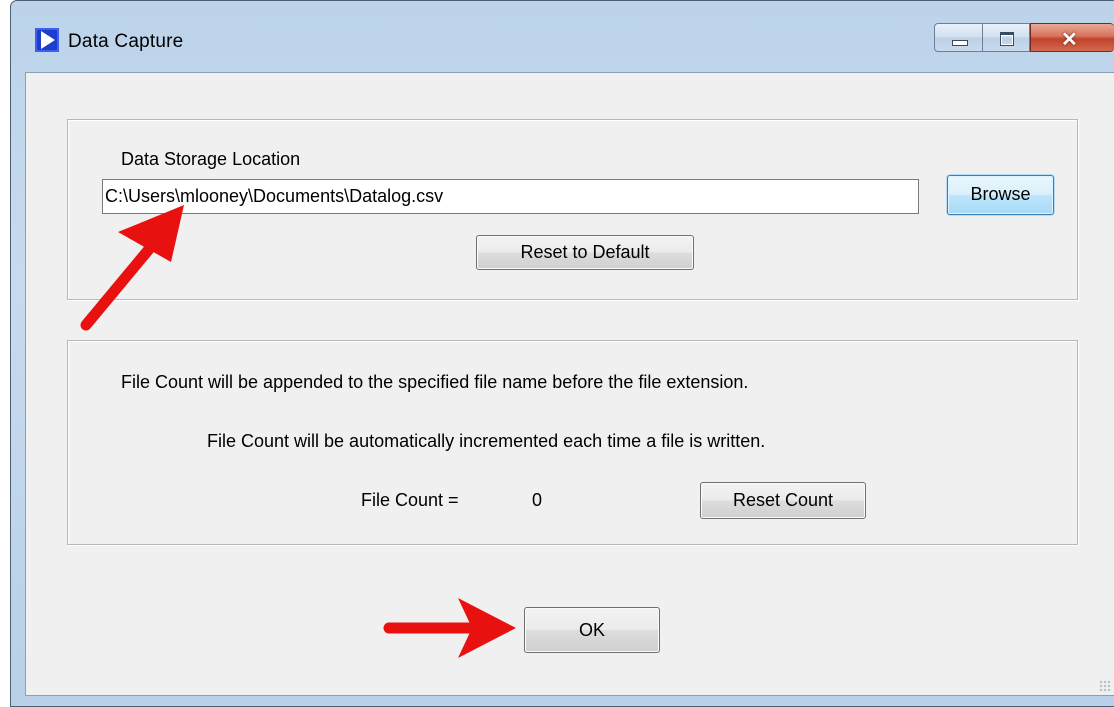  What do you see at coordinates (510, 196) in the screenshot?
I see `storage-path-field: C:\Users\mlooney\Documents\Datalog.csv` at bounding box center [510, 196].